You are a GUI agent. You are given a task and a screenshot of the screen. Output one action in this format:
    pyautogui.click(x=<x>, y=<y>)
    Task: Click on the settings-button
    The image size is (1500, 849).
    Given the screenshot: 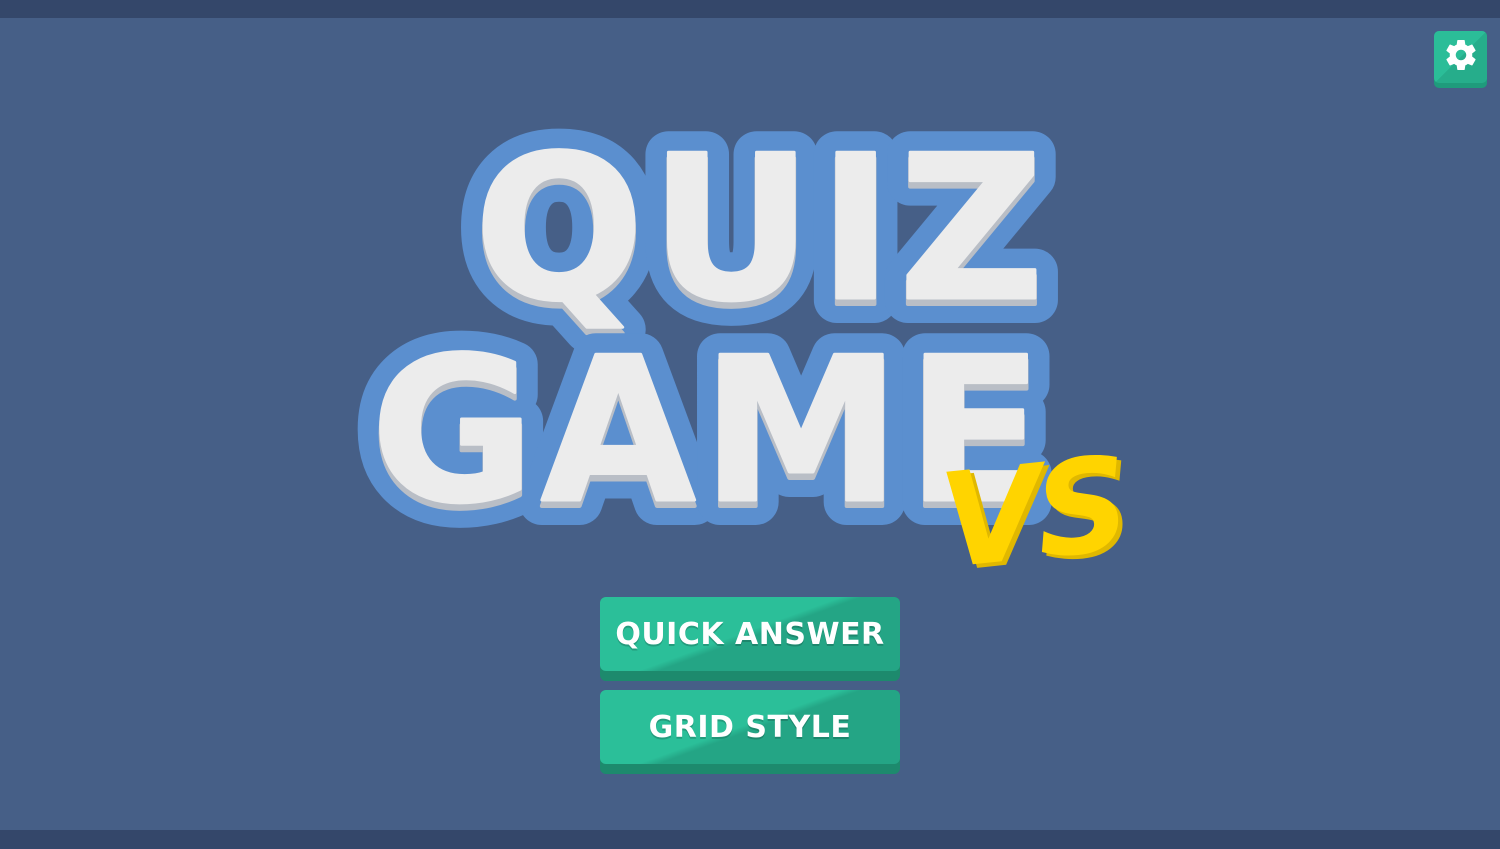 What is the action you would take?
    pyautogui.click(x=1460, y=59)
    